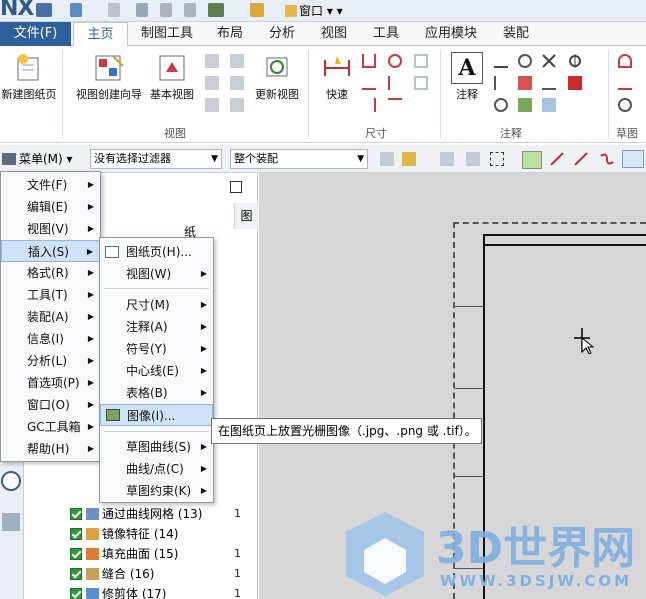  What do you see at coordinates (525, 61) in the screenshot?
I see `datum-feature-icon` at bounding box center [525, 61].